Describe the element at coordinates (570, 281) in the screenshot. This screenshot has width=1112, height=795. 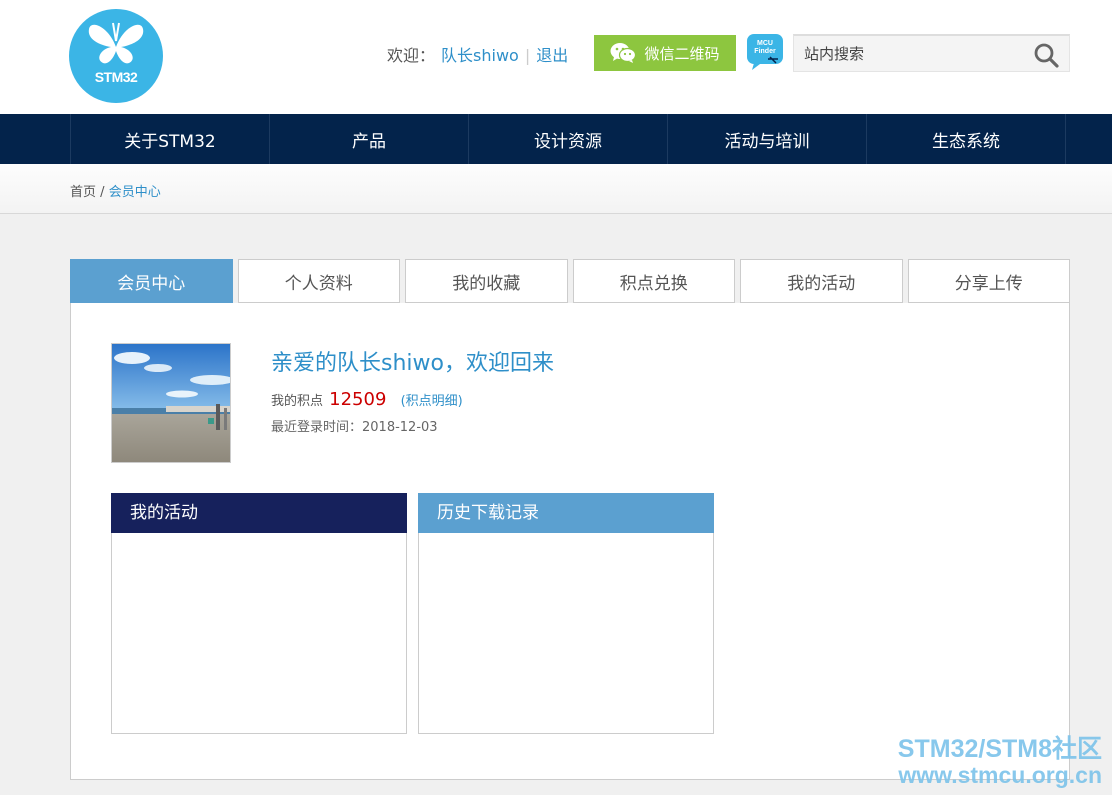
I see `member-tabs: 会员中心 个人资料 我的收藏 积点兑换 我的活动 分享上传` at that location.